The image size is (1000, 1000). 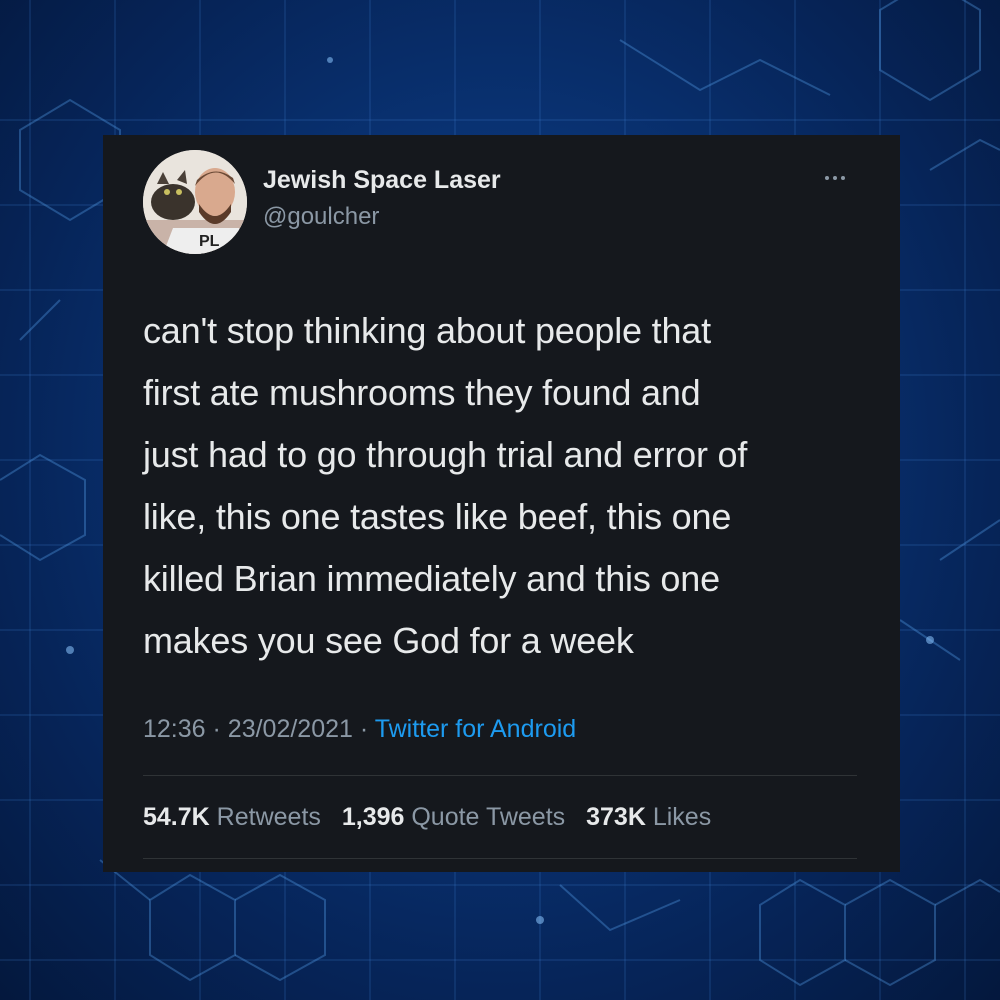 I want to click on svg-text: PL, so click(x=209, y=241).